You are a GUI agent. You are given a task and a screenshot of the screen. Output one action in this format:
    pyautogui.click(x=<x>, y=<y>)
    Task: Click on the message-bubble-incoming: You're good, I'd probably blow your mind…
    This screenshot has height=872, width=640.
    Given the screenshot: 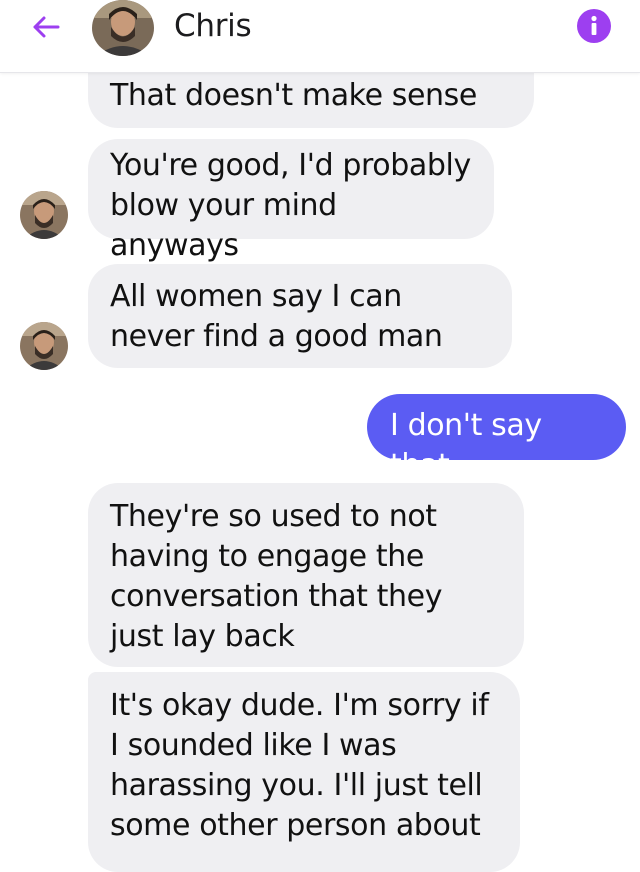 What is the action you would take?
    pyautogui.click(x=291, y=201)
    